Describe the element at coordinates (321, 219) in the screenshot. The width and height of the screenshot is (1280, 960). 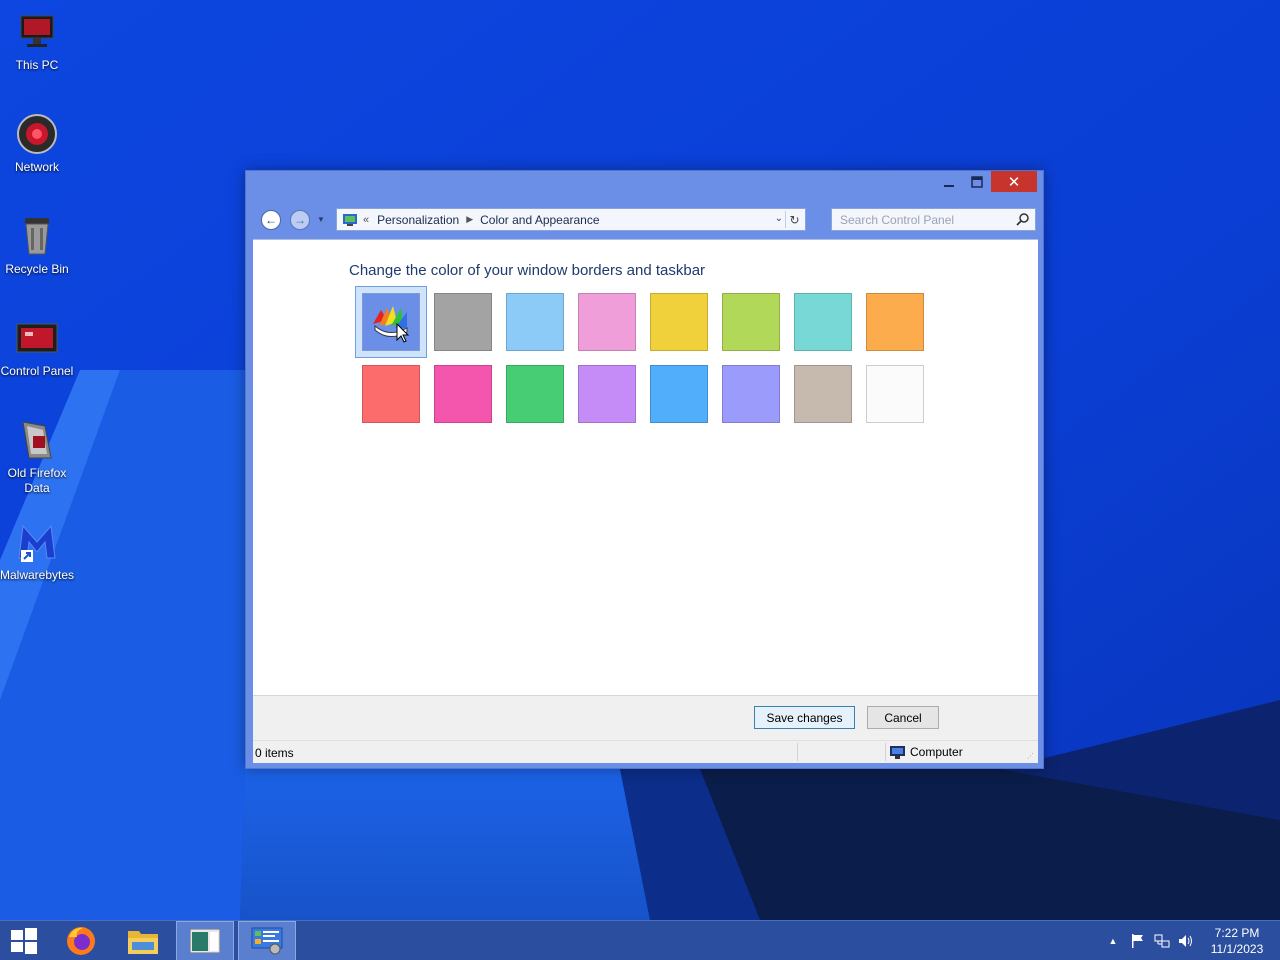
I see `recent-locations-chevron-icon: ▼` at that location.